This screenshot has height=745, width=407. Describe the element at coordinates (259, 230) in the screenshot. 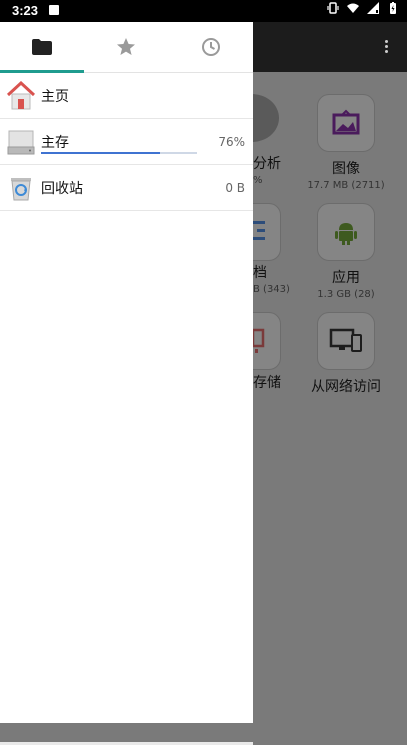

I see `document-lines-icon` at that location.